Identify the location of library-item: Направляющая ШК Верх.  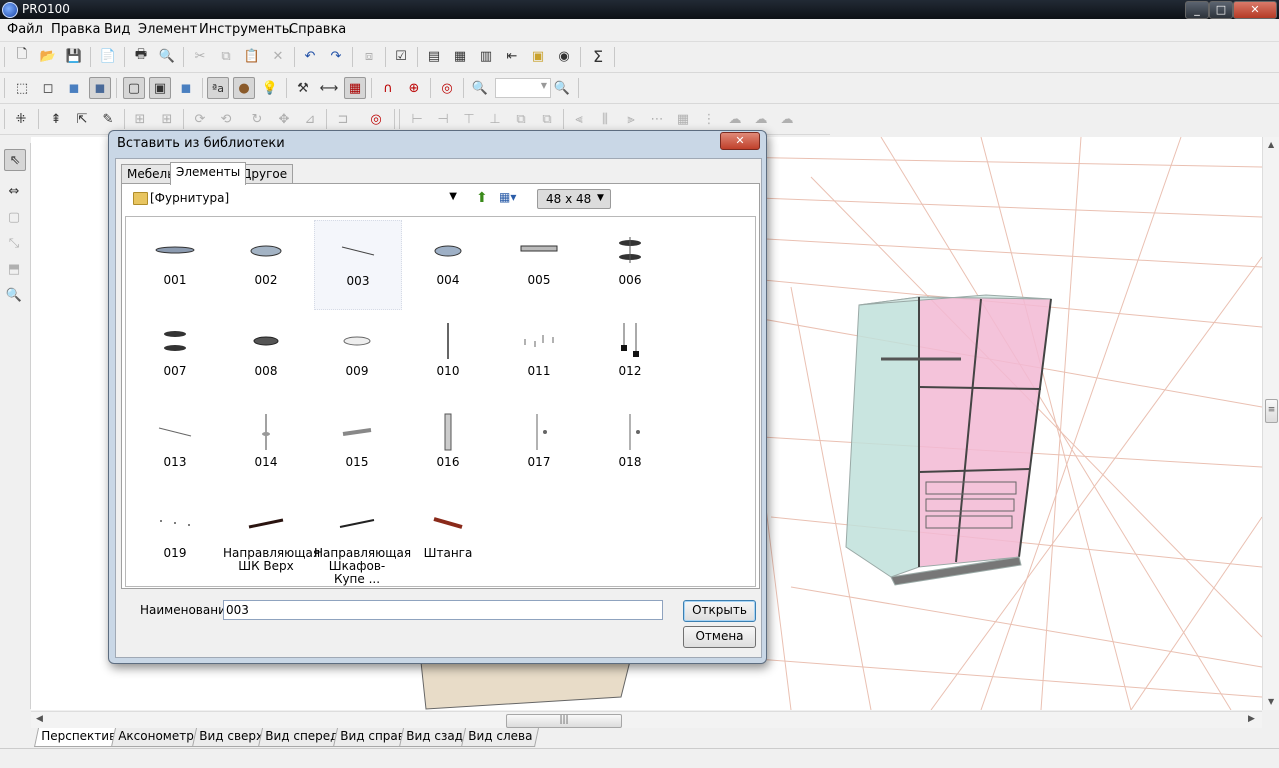
(271, 537).